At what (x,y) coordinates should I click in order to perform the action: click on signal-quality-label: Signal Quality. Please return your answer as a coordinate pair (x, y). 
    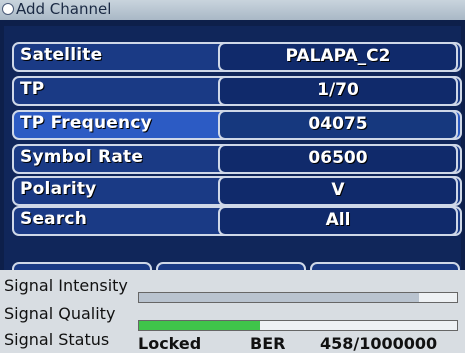
    Looking at the image, I should click on (60, 313).